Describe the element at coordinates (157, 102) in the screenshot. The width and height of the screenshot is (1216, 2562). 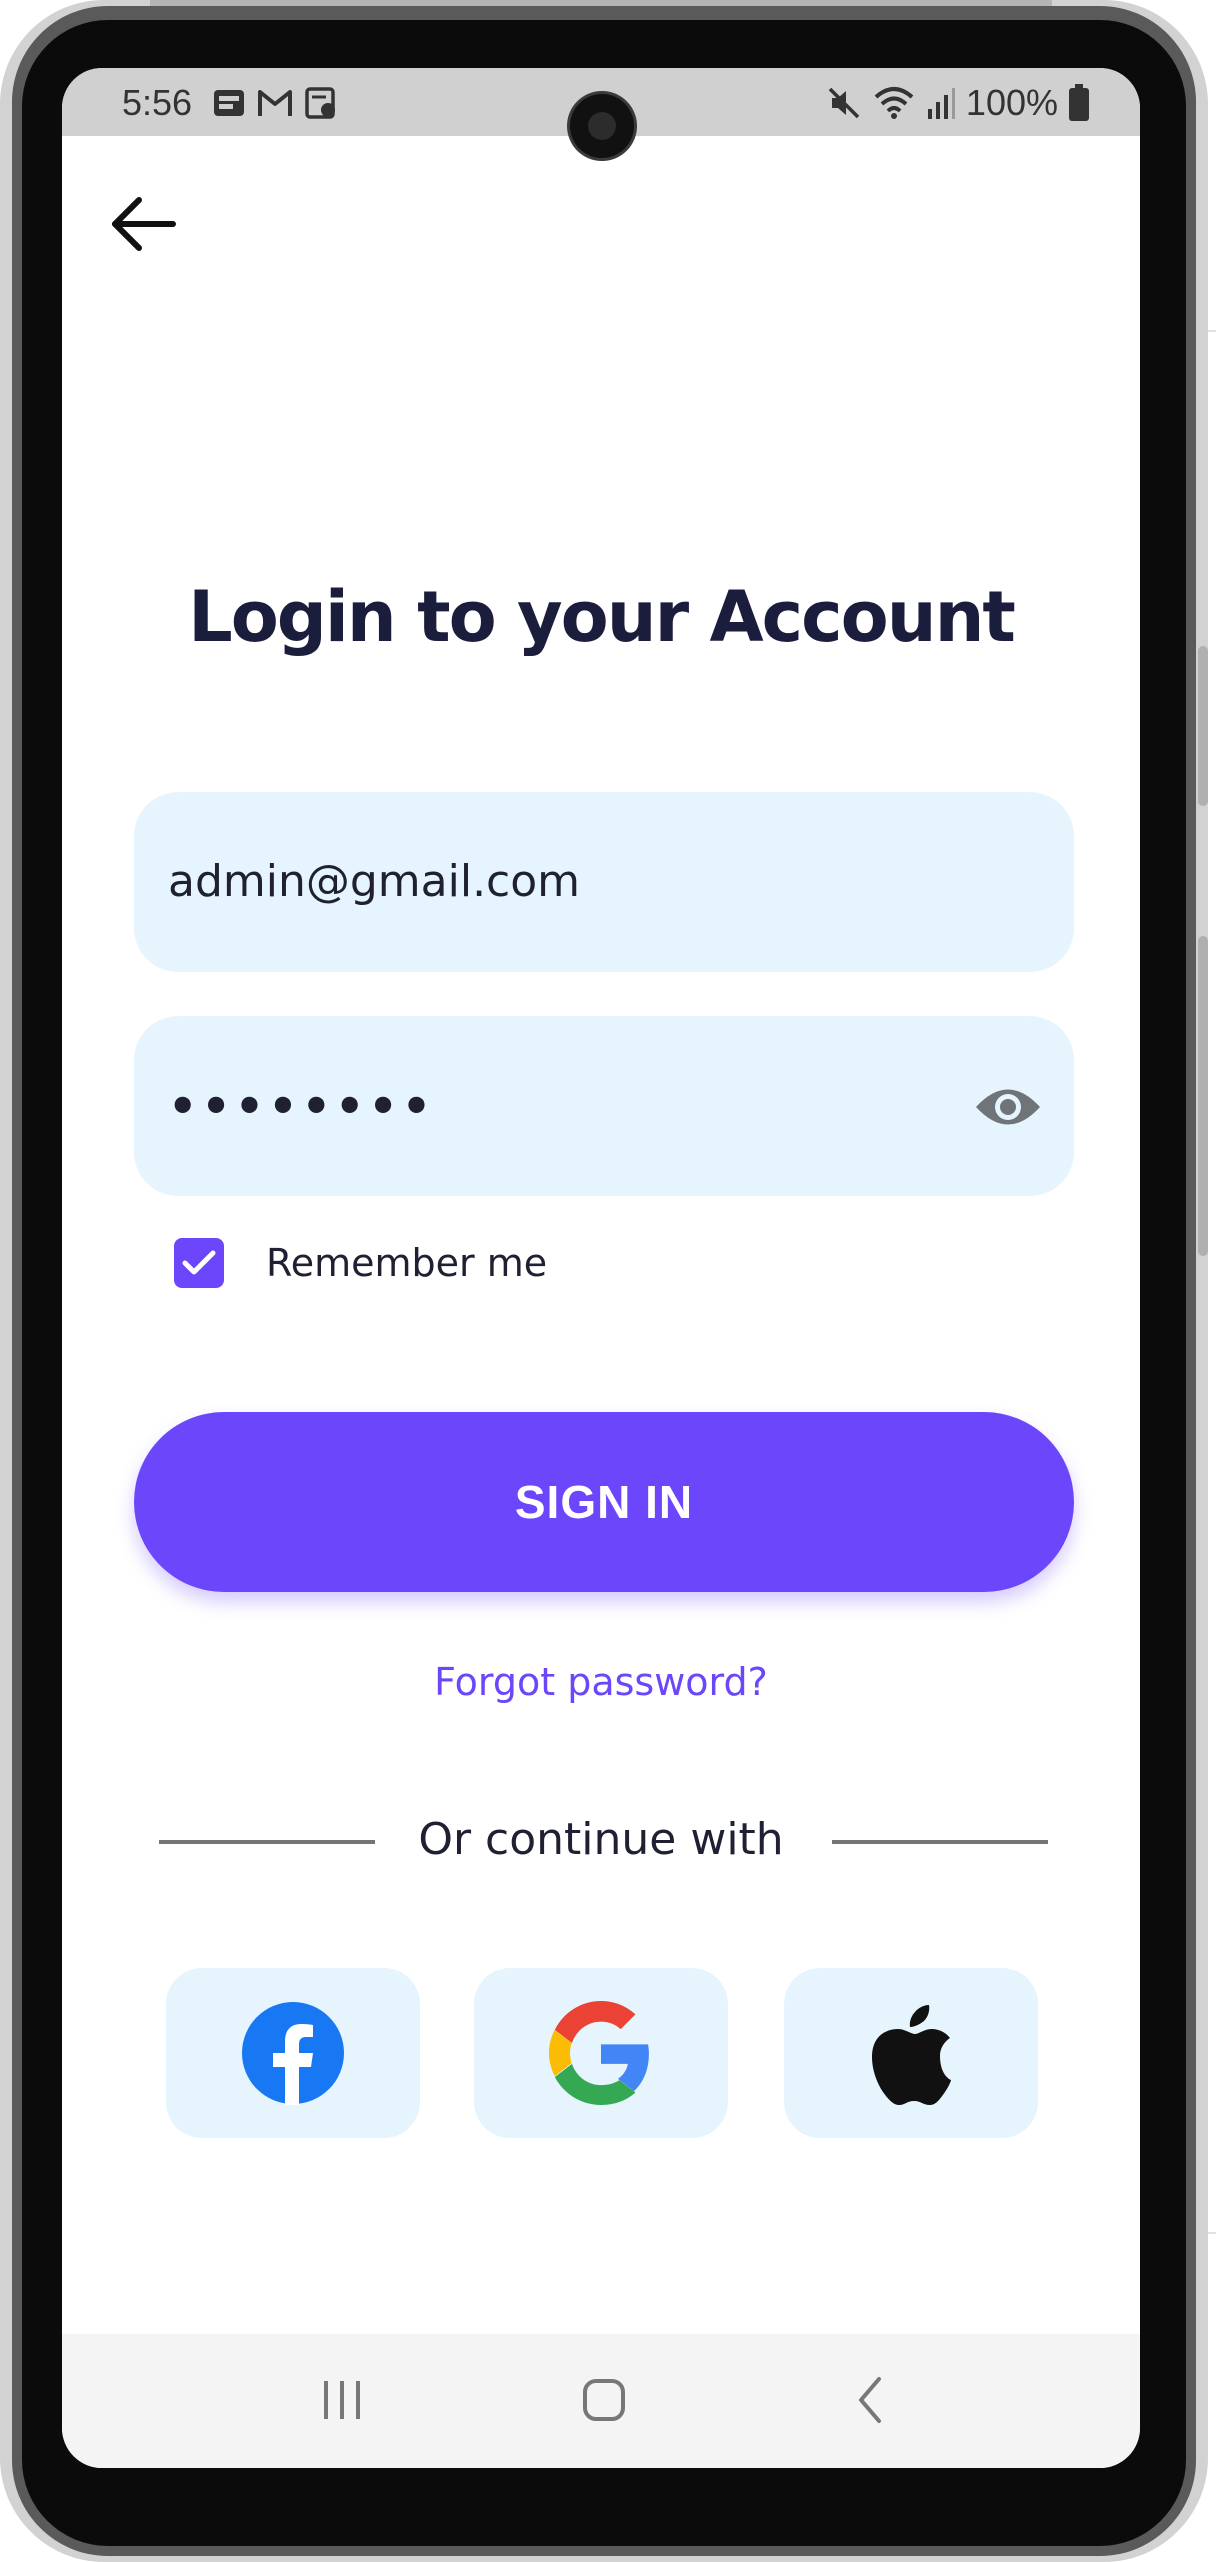
I see `status-time: 5:56` at that location.